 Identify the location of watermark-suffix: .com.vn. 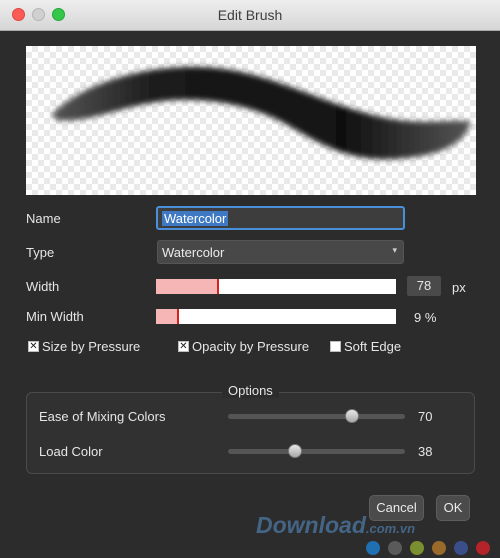
(390, 528).